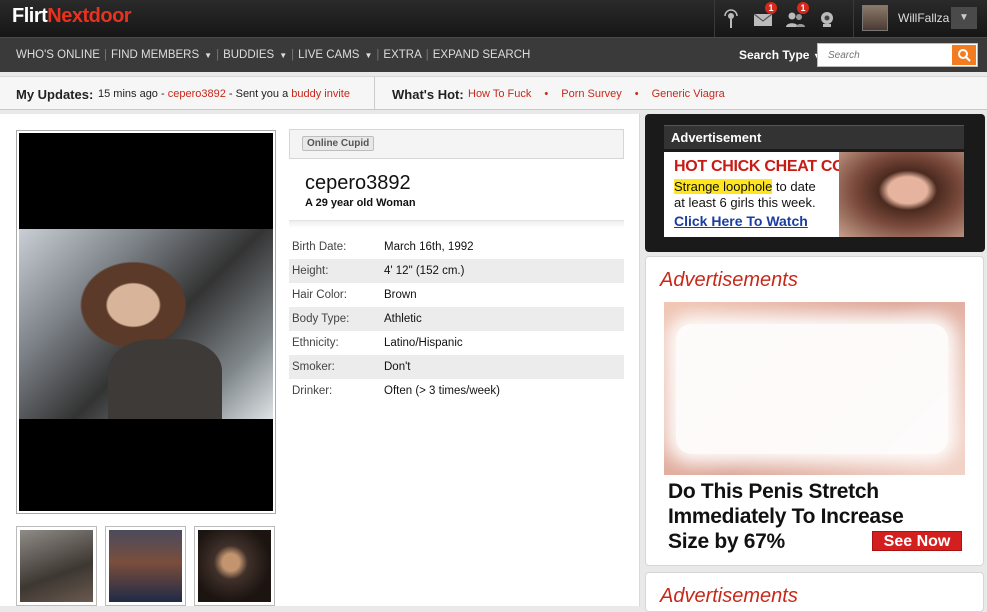 This screenshot has width=987, height=612. What do you see at coordinates (923, 18) in the screenshot?
I see `username-label: WillFallza` at bounding box center [923, 18].